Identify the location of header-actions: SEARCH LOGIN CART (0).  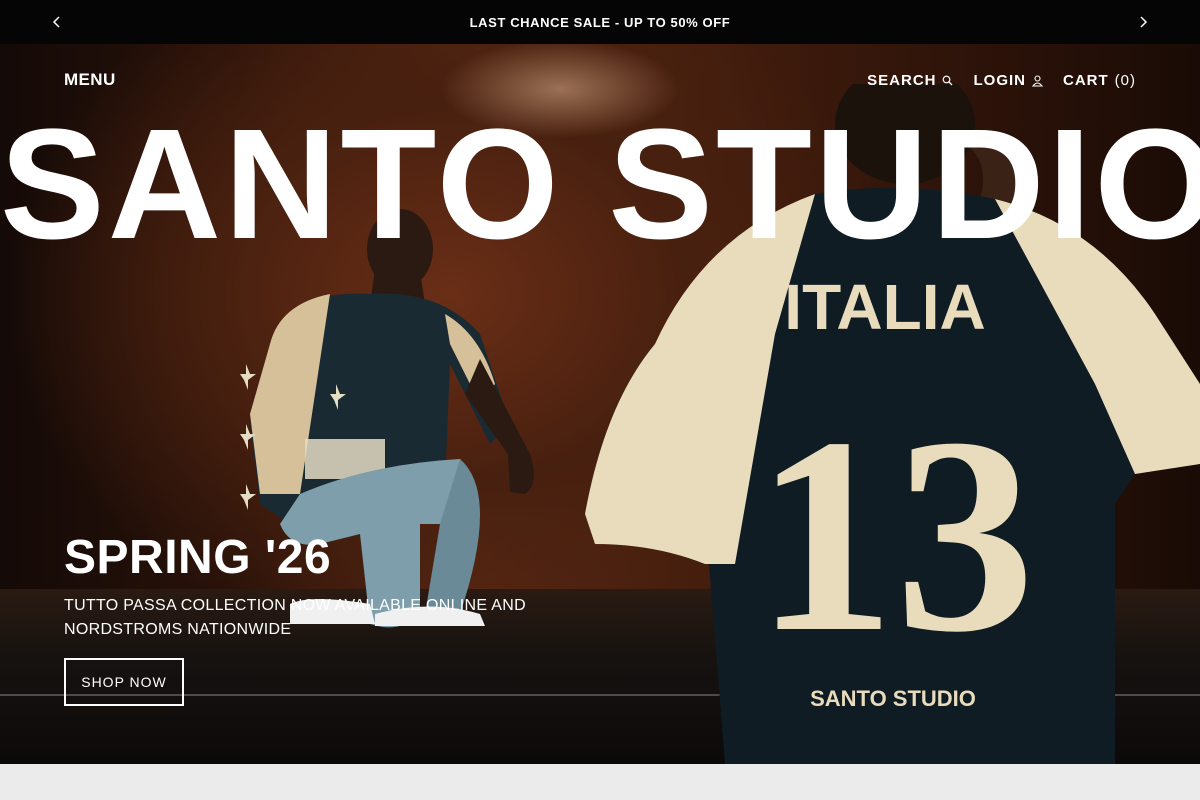
(1001, 80).